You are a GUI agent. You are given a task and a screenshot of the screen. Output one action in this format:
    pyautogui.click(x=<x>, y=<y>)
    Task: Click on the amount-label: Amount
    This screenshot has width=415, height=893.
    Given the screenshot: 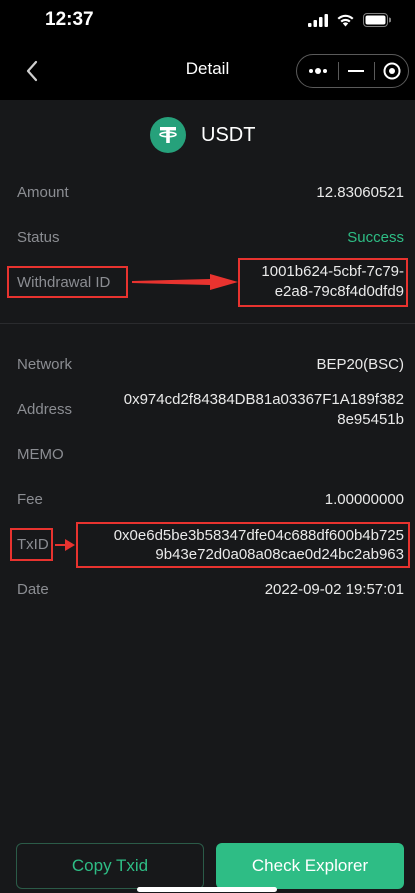 What is the action you would take?
    pyautogui.click(x=43, y=192)
    